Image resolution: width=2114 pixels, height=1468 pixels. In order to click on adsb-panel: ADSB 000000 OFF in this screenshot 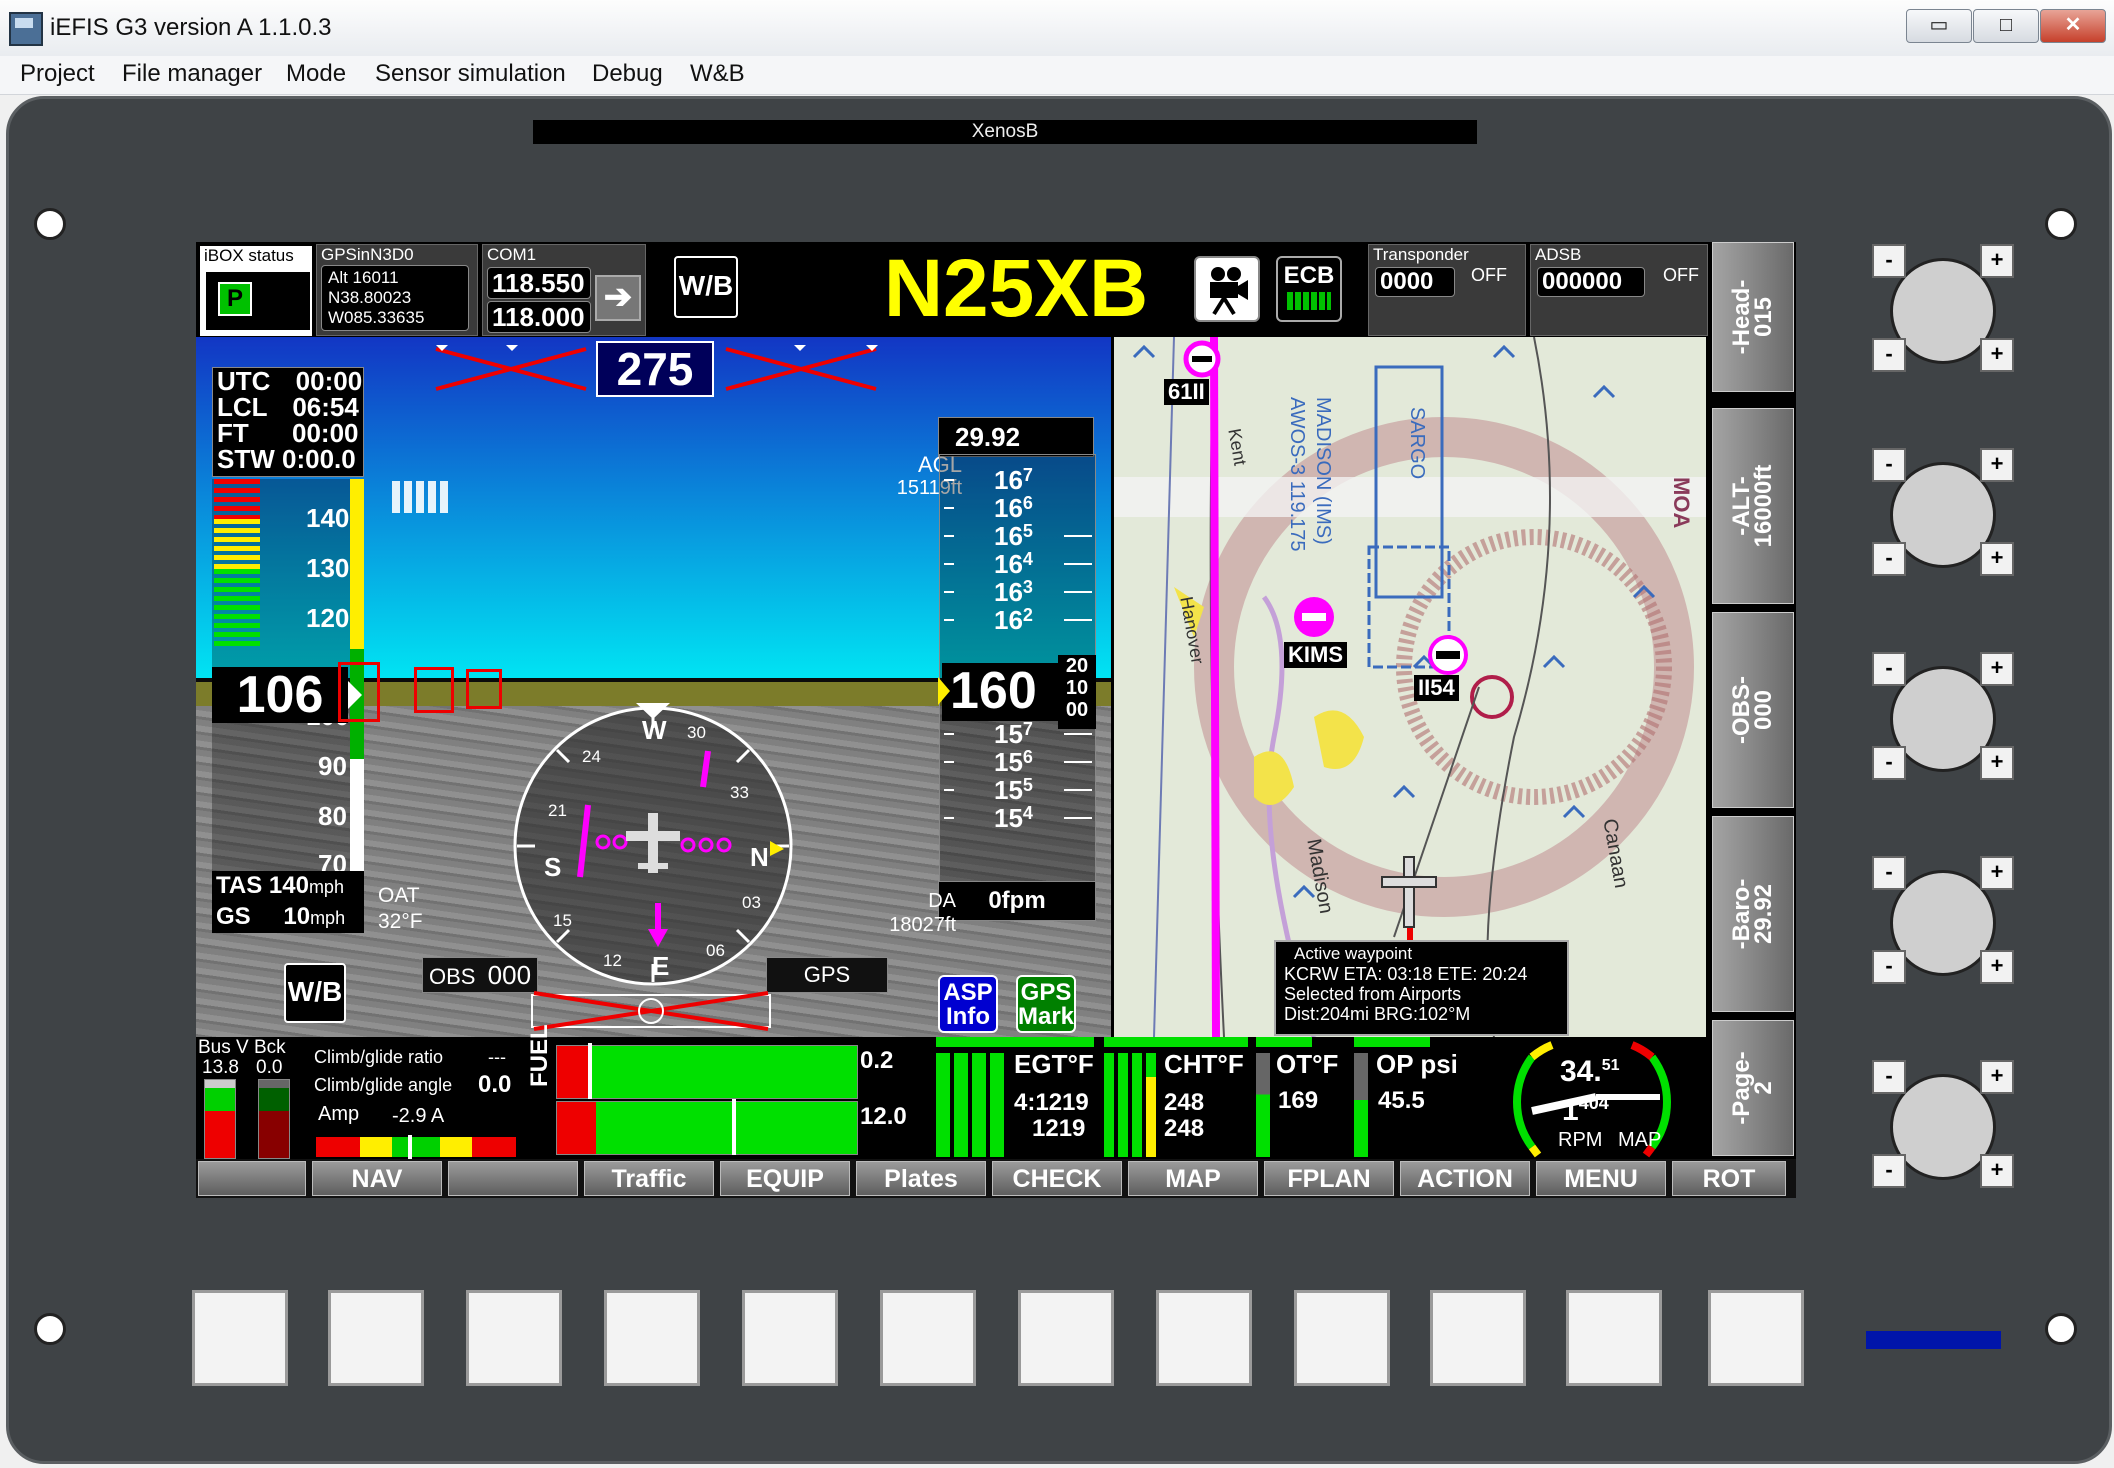, I will do `click(1619, 290)`.